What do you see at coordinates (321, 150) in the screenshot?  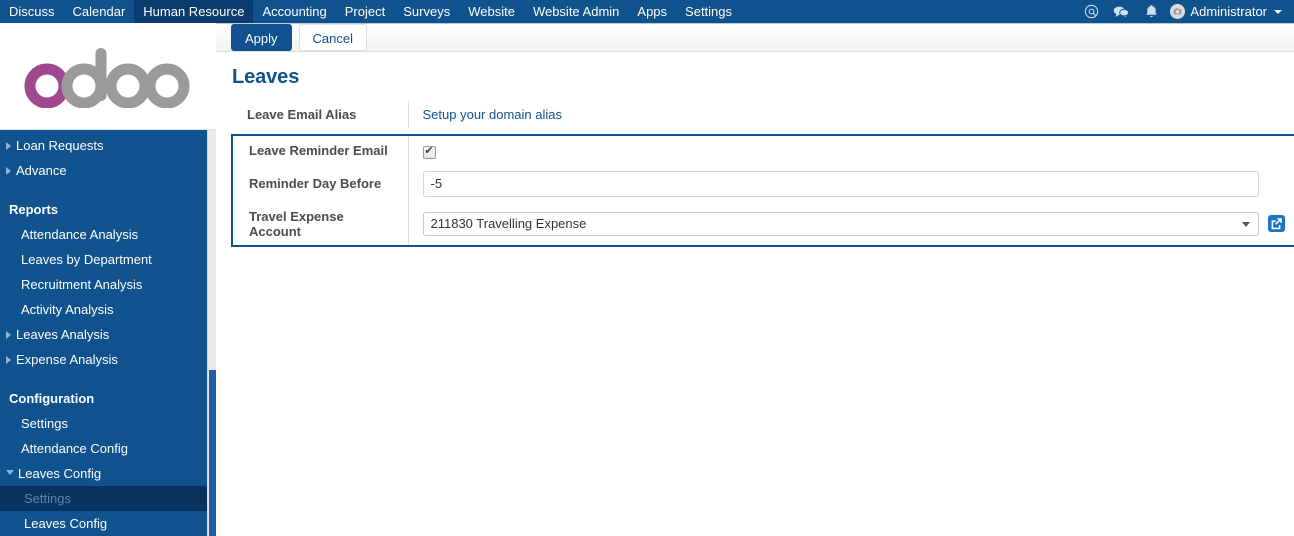 I see `leave-reminder-email-label: Leave Reminder Email` at bounding box center [321, 150].